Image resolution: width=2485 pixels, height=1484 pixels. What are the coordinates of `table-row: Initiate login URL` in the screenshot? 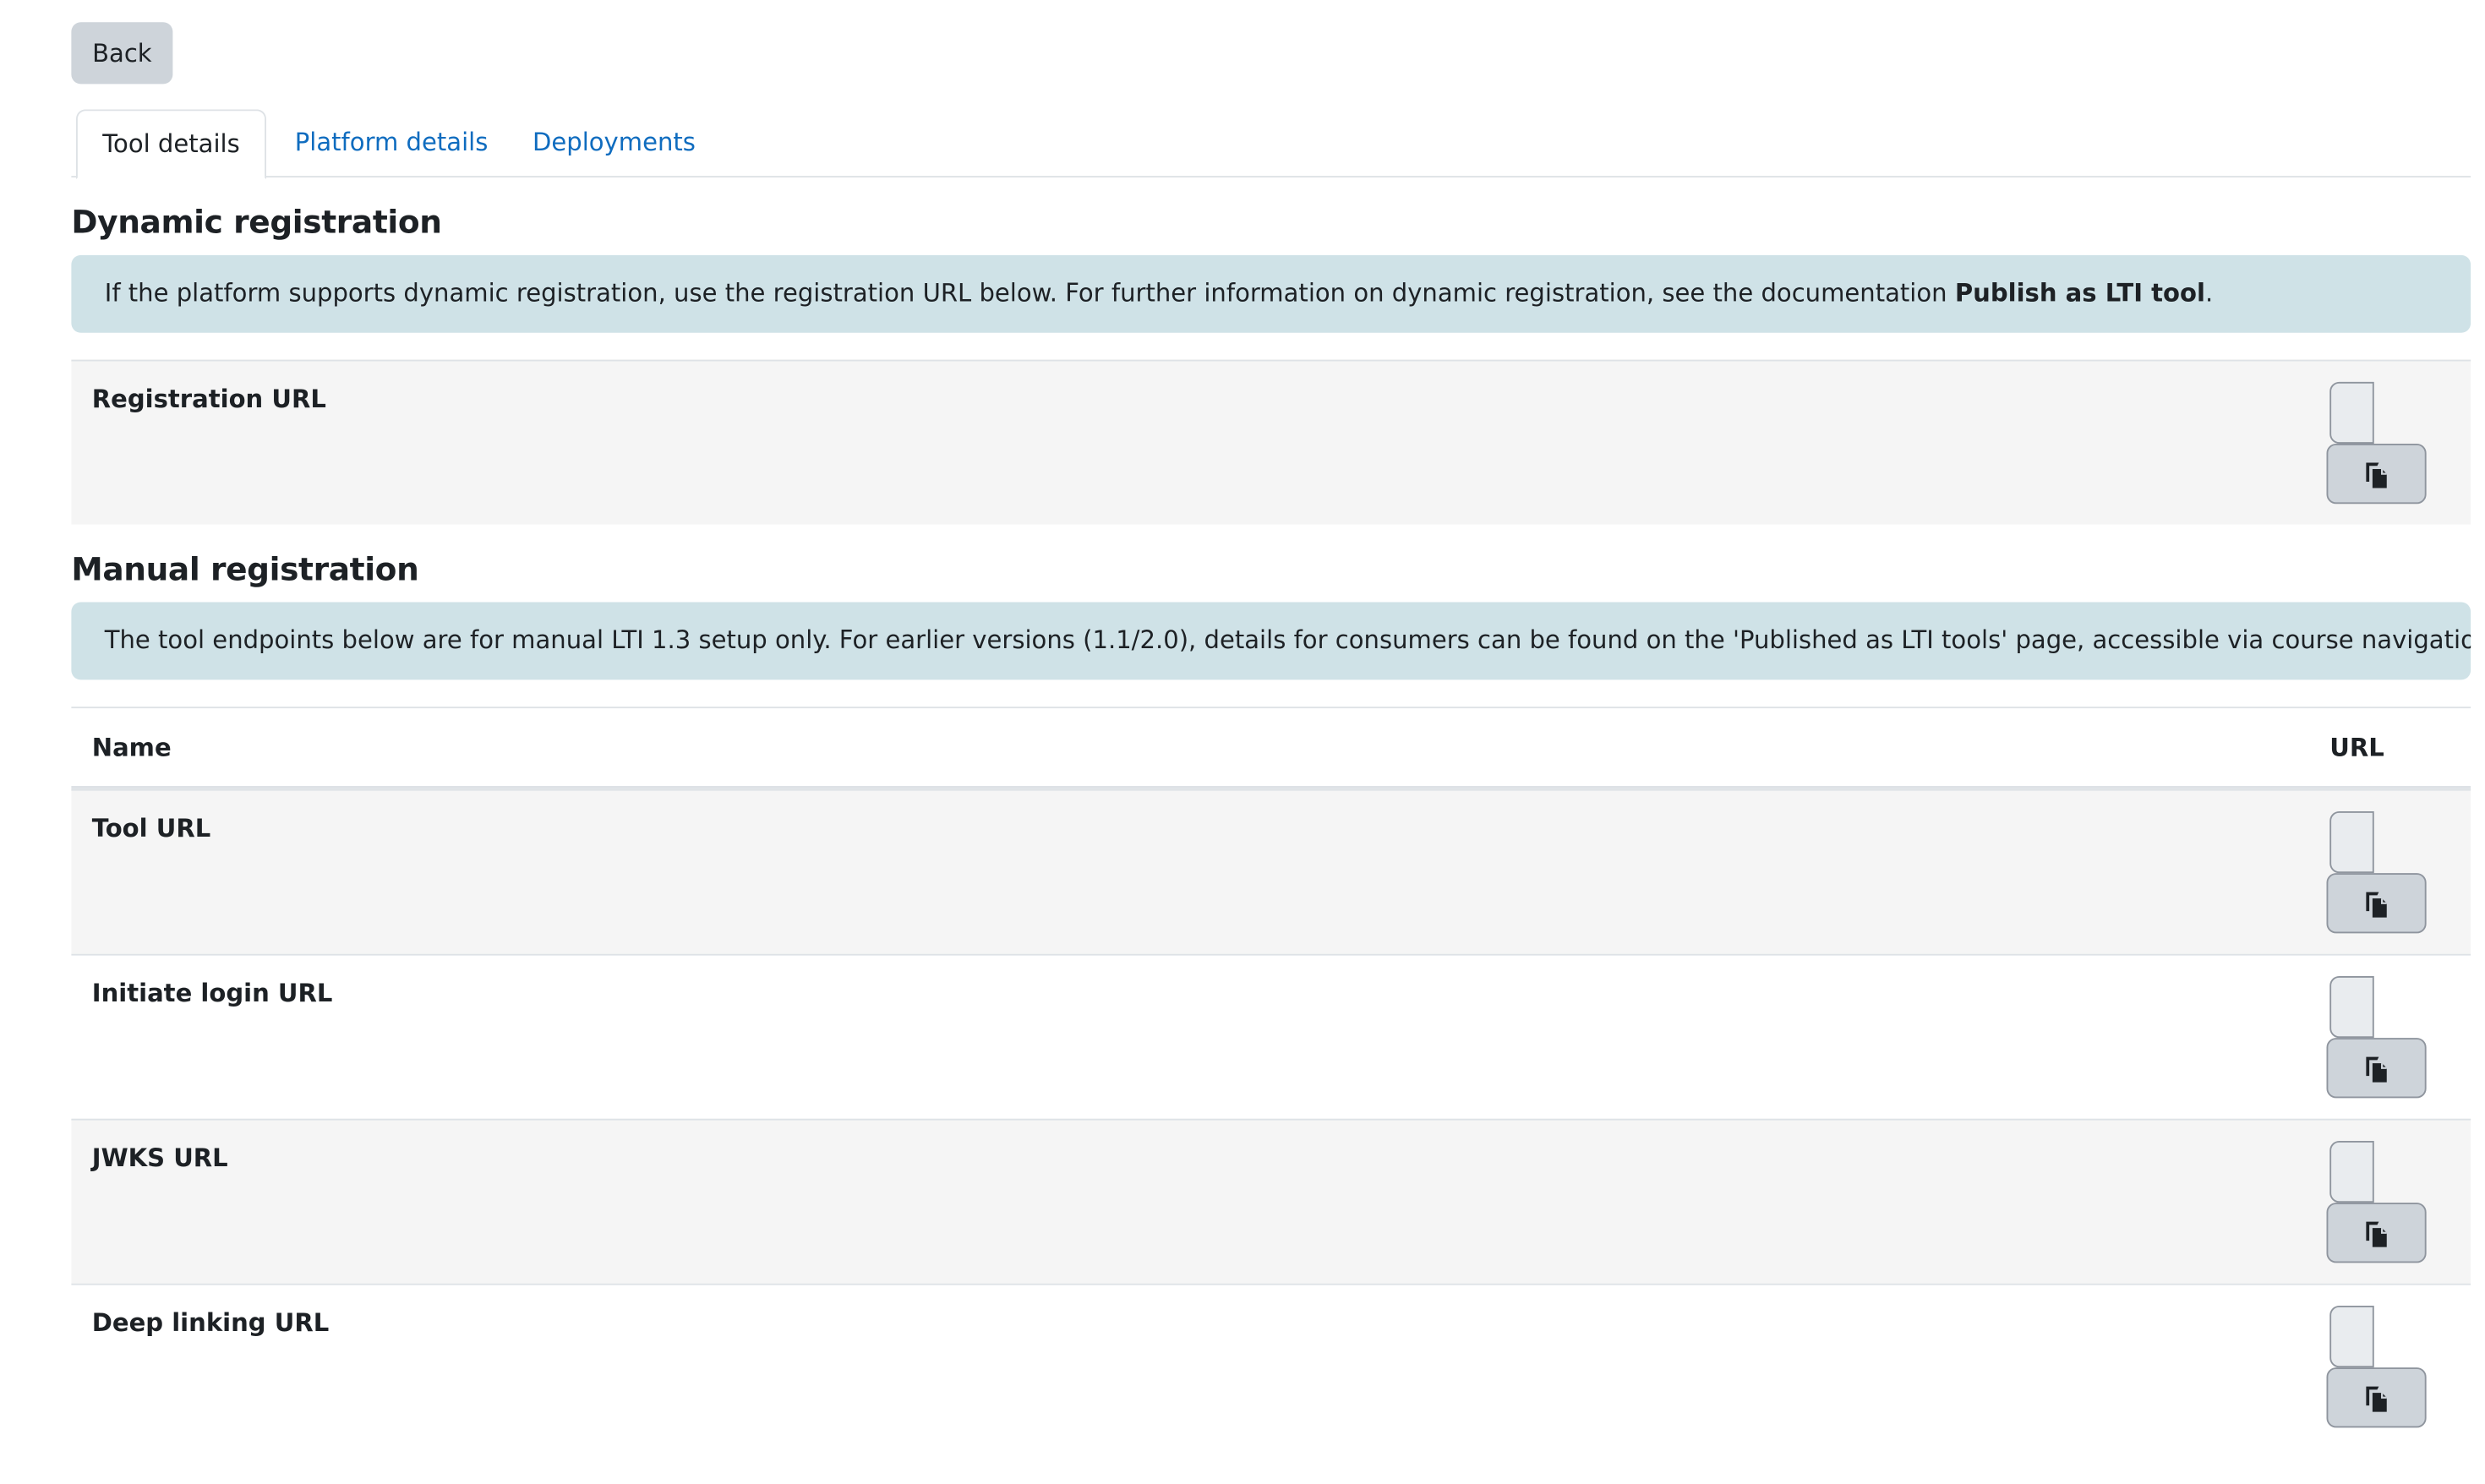 It's located at (1271, 1036).